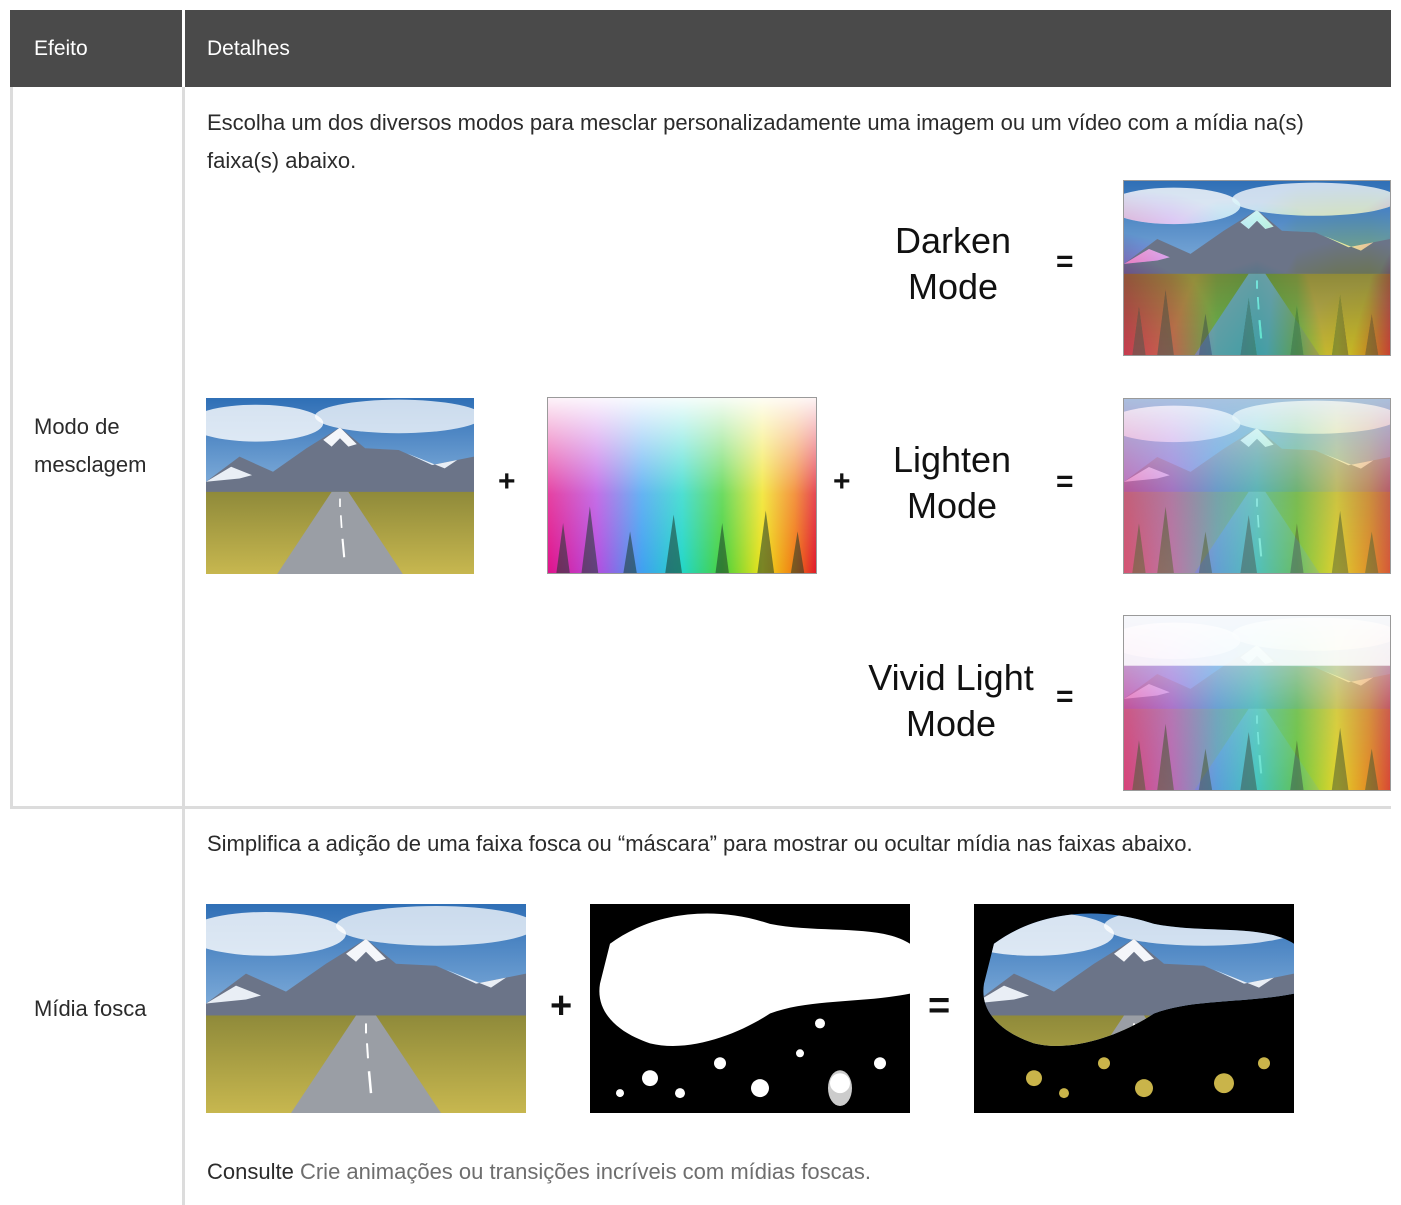 The width and height of the screenshot is (1401, 1205). What do you see at coordinates (90, 464) in the screenshot?
I see `effect-name-line: mesclagem` at bounding box center [90, 464].